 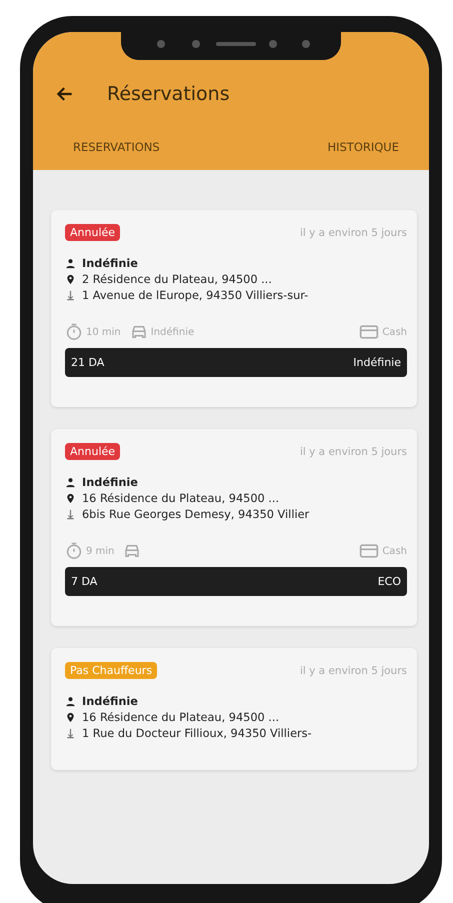 I want to click on price: 21 DA, so click(x=87, y=362).